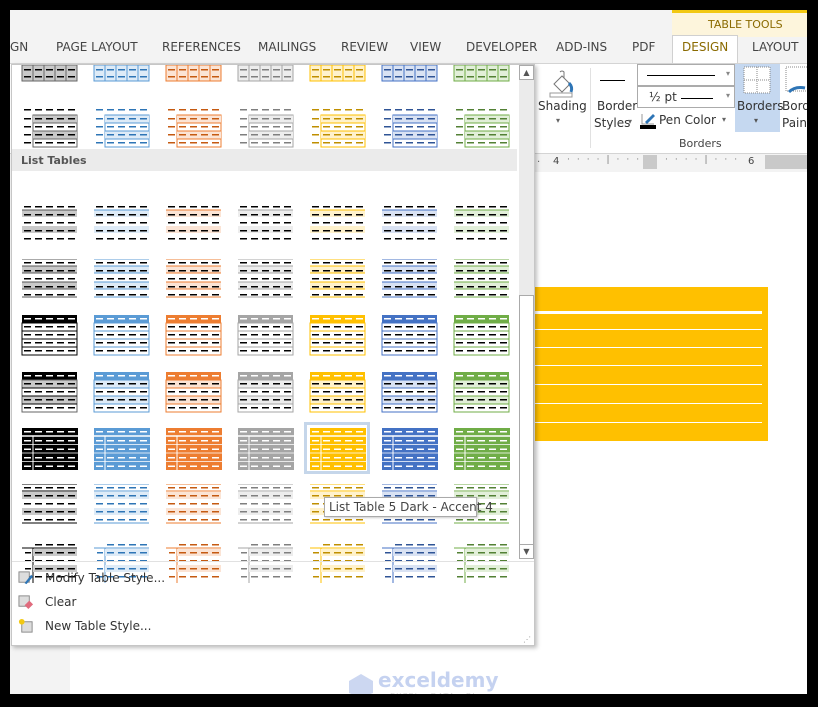 This screenshot has height=707, width=818. I want to click on line-weight-dropdown: ½ pt ▾, so click(686, 97).